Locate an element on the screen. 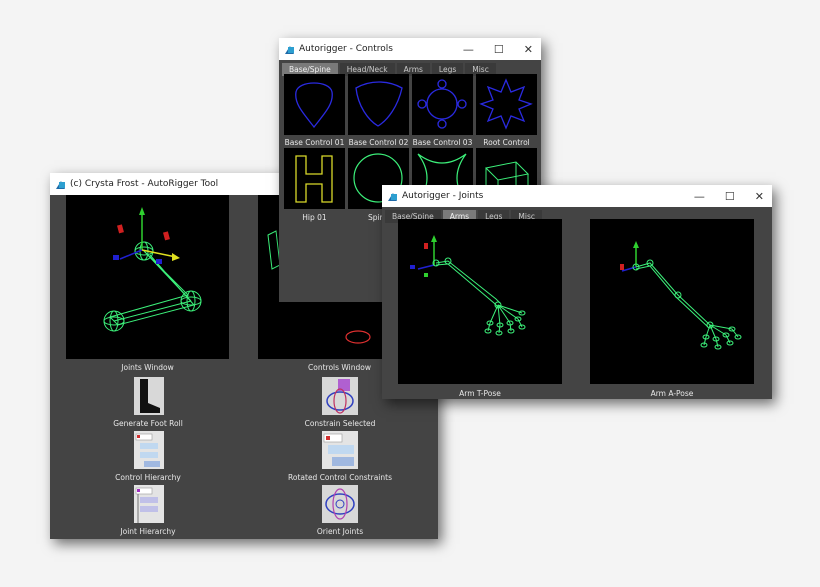 This screenshot has height=587, width=820. controls-titlebar: Autorigger - Controls — ☐ ✕ is located at coordinates (410, 49).